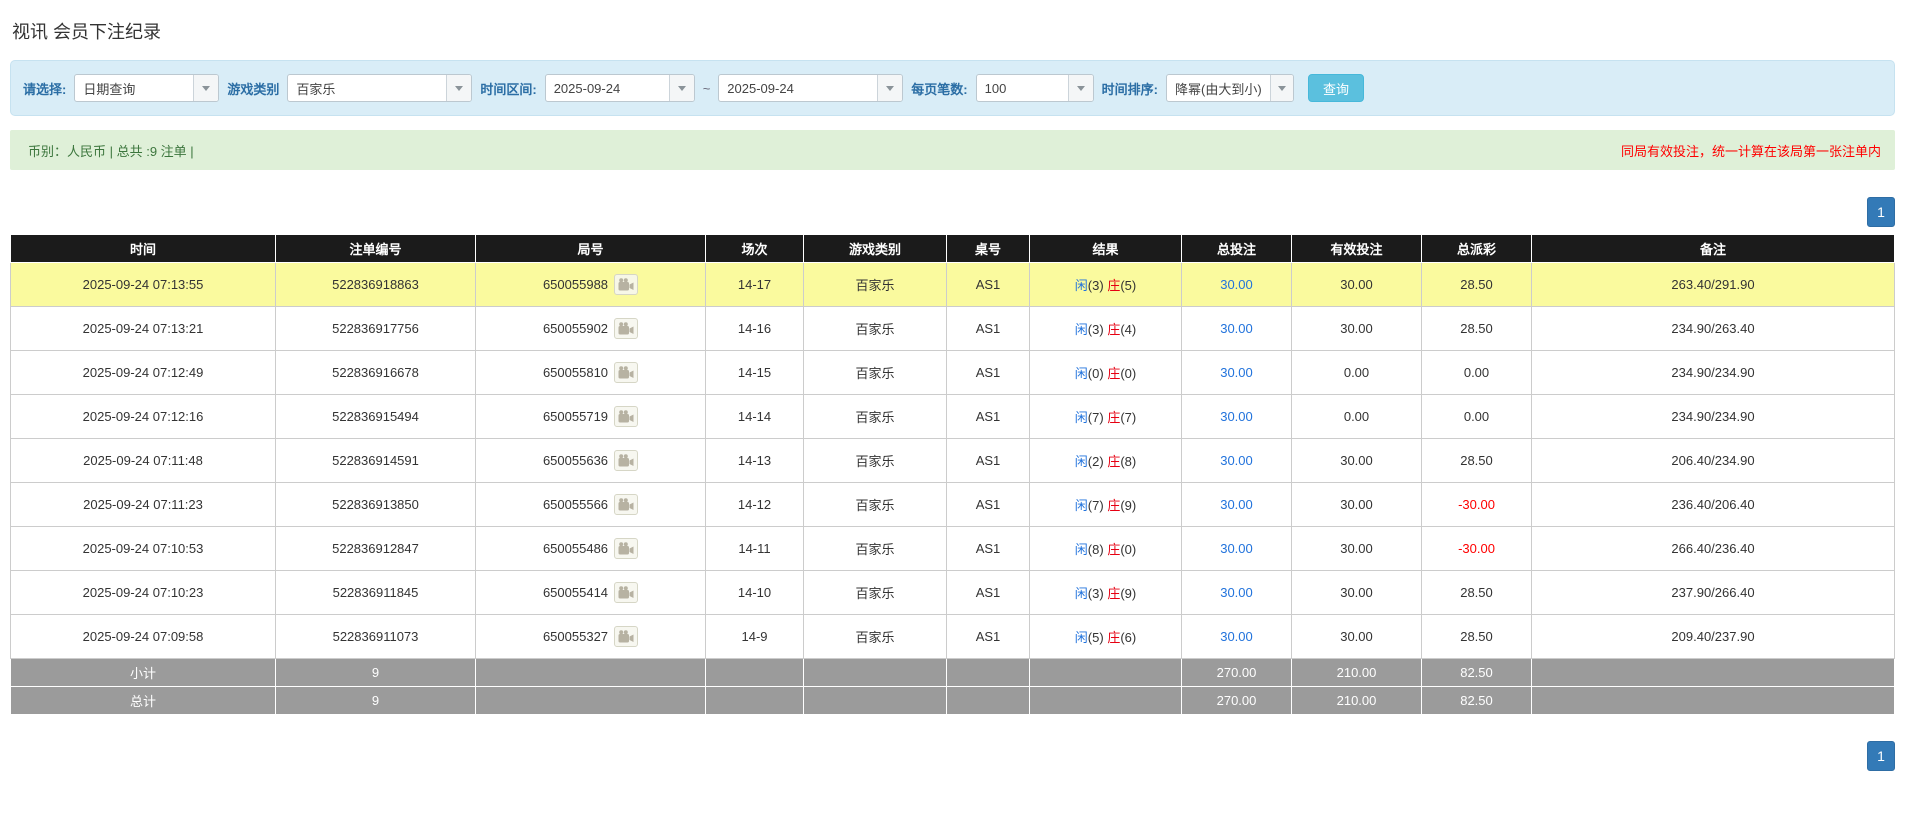 This screenshot has width=1905, height=823. Describe the element at coordinates (143, 460) in the screenshot. I see `cell-time: 2025-09-24 07:11:48` at that location.